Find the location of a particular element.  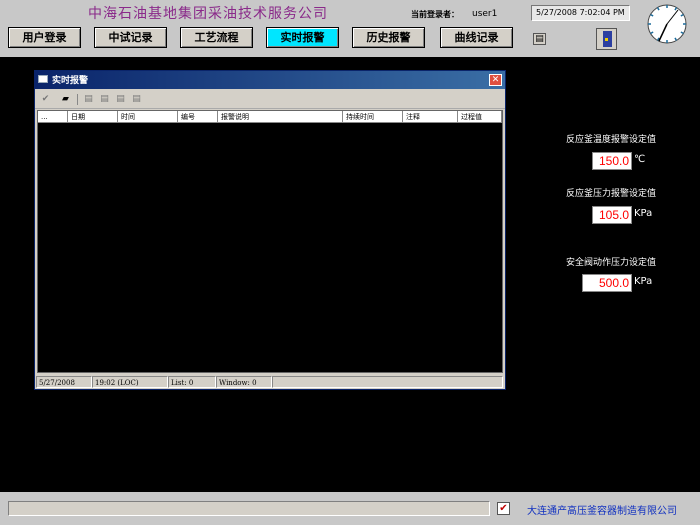

safety-valve-setpoint-unit: KPa is located at coordinates (643, 281).